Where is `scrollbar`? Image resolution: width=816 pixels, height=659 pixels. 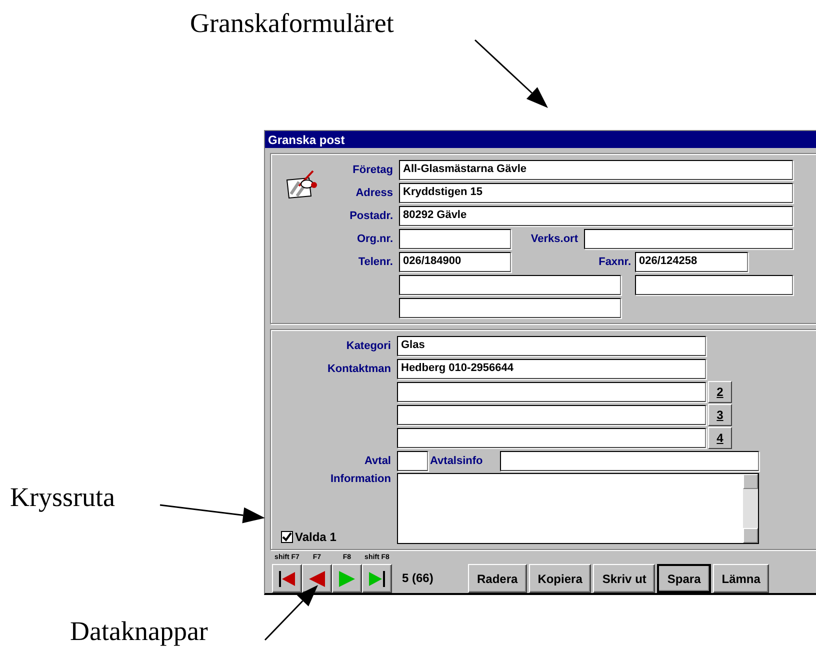
scrollbar is located at coordinates (750, 508).